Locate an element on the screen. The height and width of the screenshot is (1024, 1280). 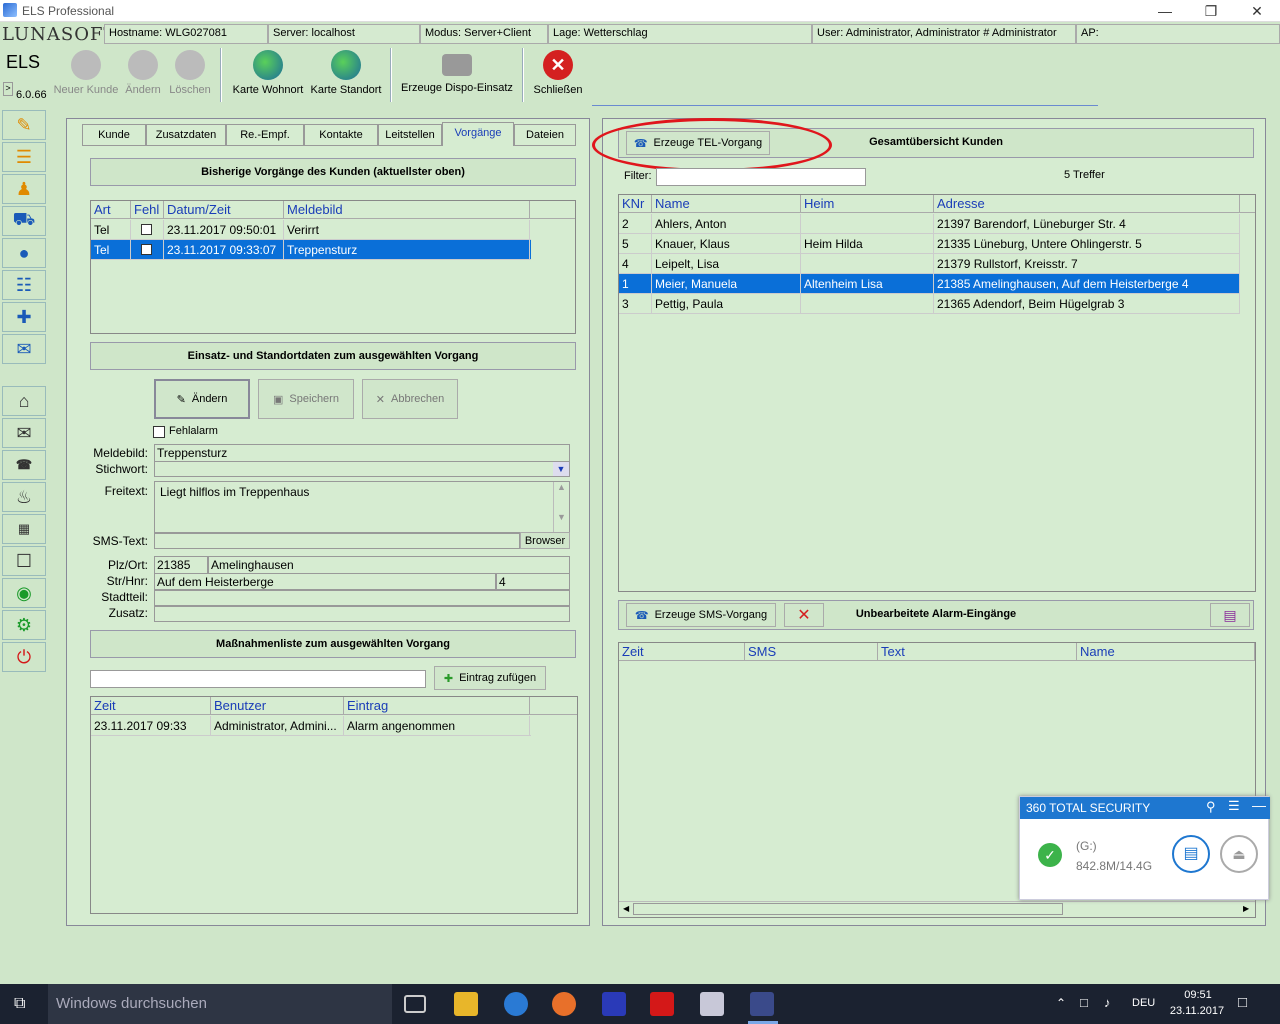
dispo-einsatz-button: Erzeuge Dispo-Einsatz is located at coordinates (457, 74).